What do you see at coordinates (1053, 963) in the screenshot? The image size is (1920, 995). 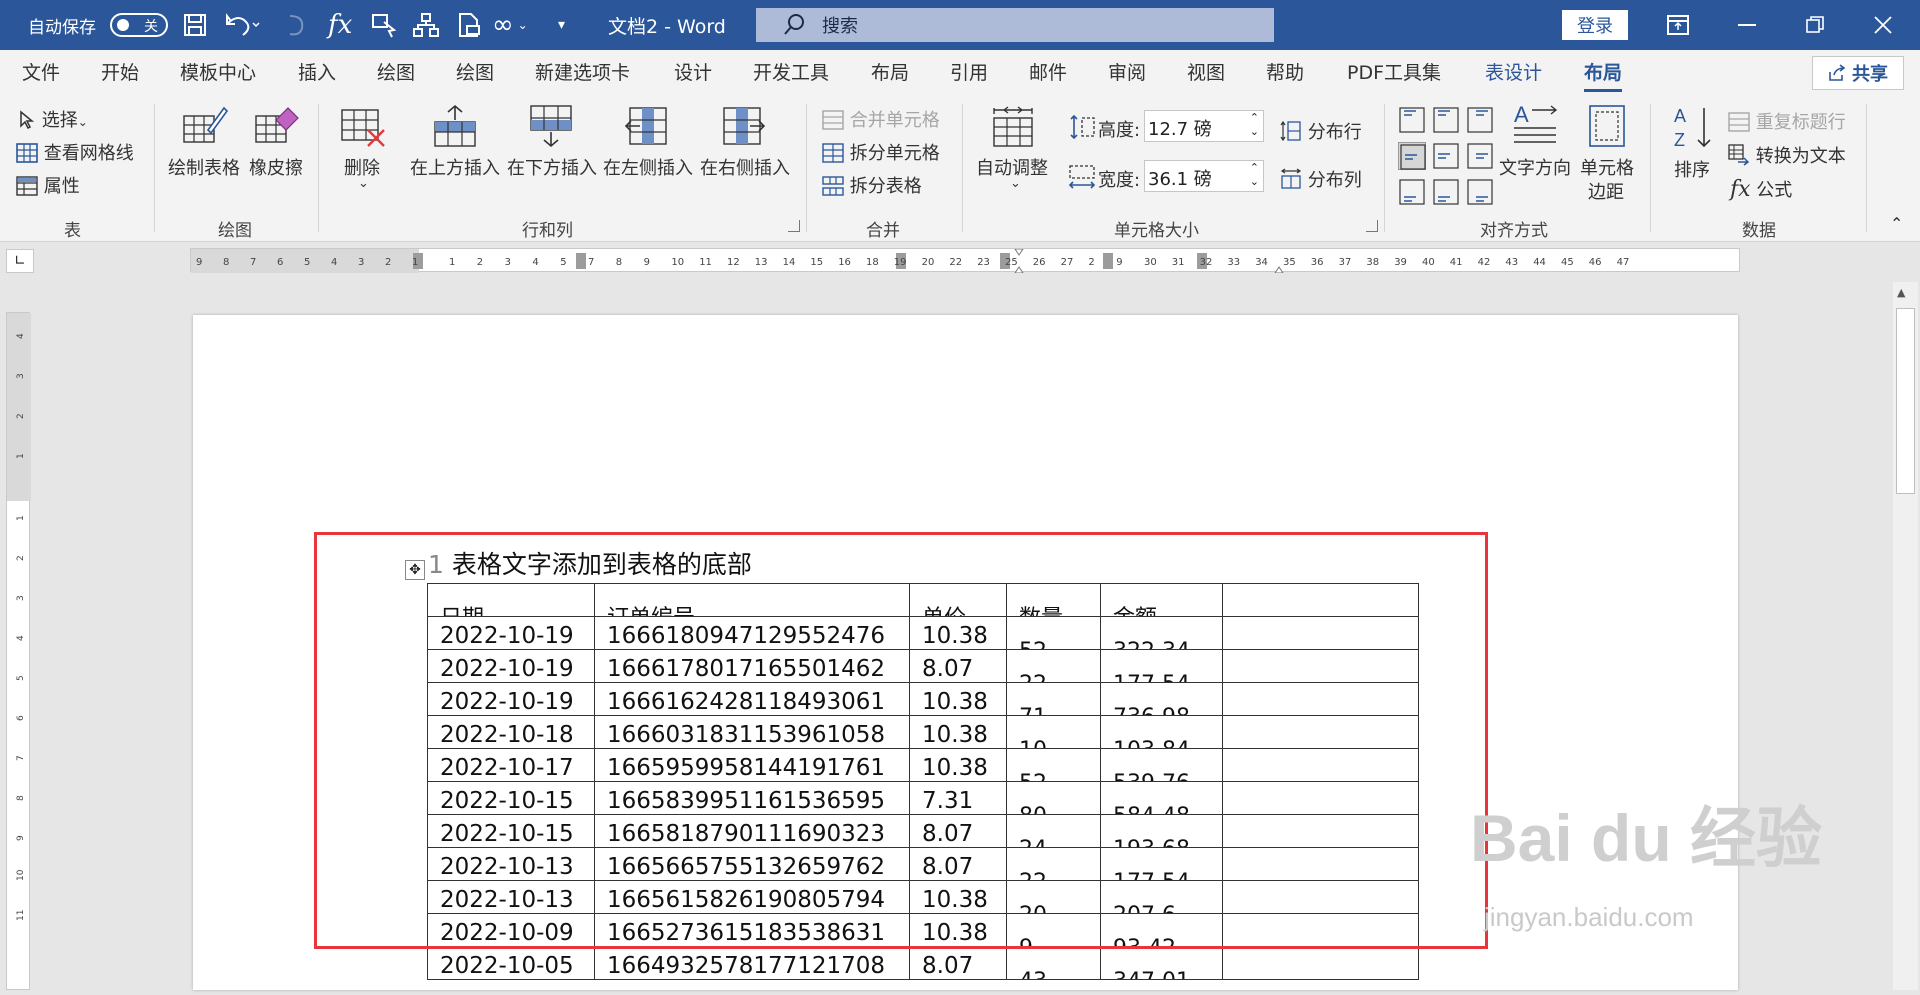 I see `table-cell: 43` at bounding box center [1053, 963].